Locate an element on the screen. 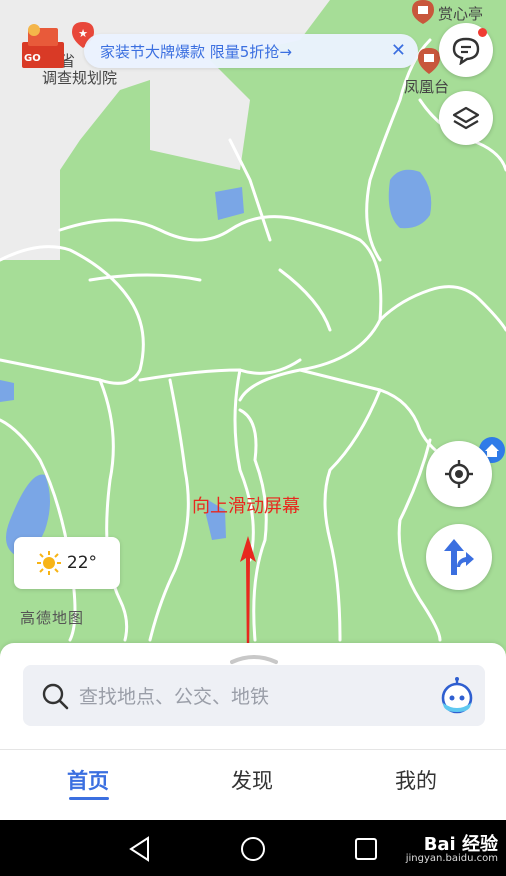 The height and width of the screenshot is (876, 506). route-button is located at coordinates (459, 557).